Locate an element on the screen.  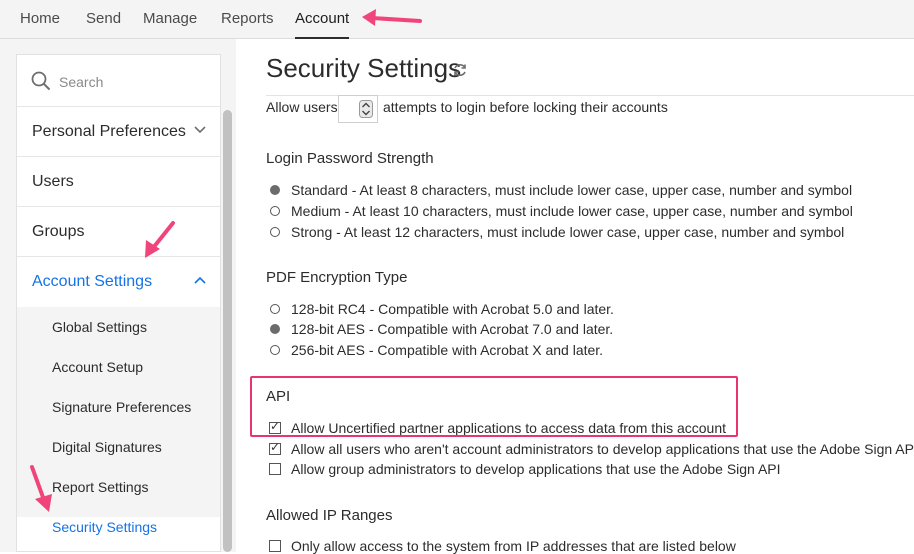
tab-reports: Reports is located at coordinates (247, 19).